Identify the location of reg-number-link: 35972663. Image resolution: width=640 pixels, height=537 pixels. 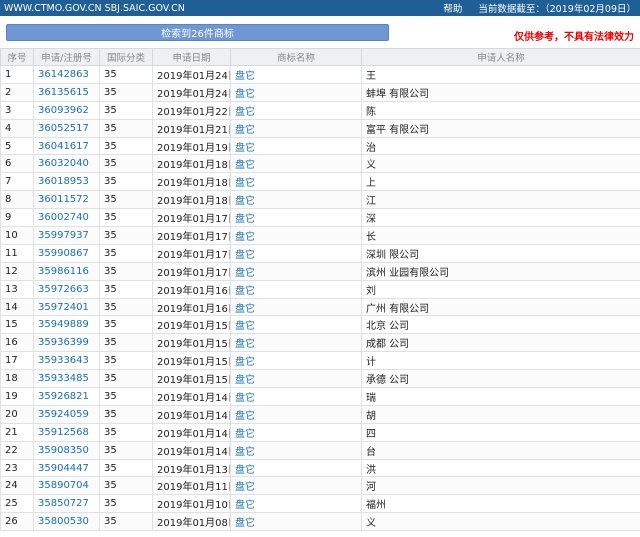
(66, 289).